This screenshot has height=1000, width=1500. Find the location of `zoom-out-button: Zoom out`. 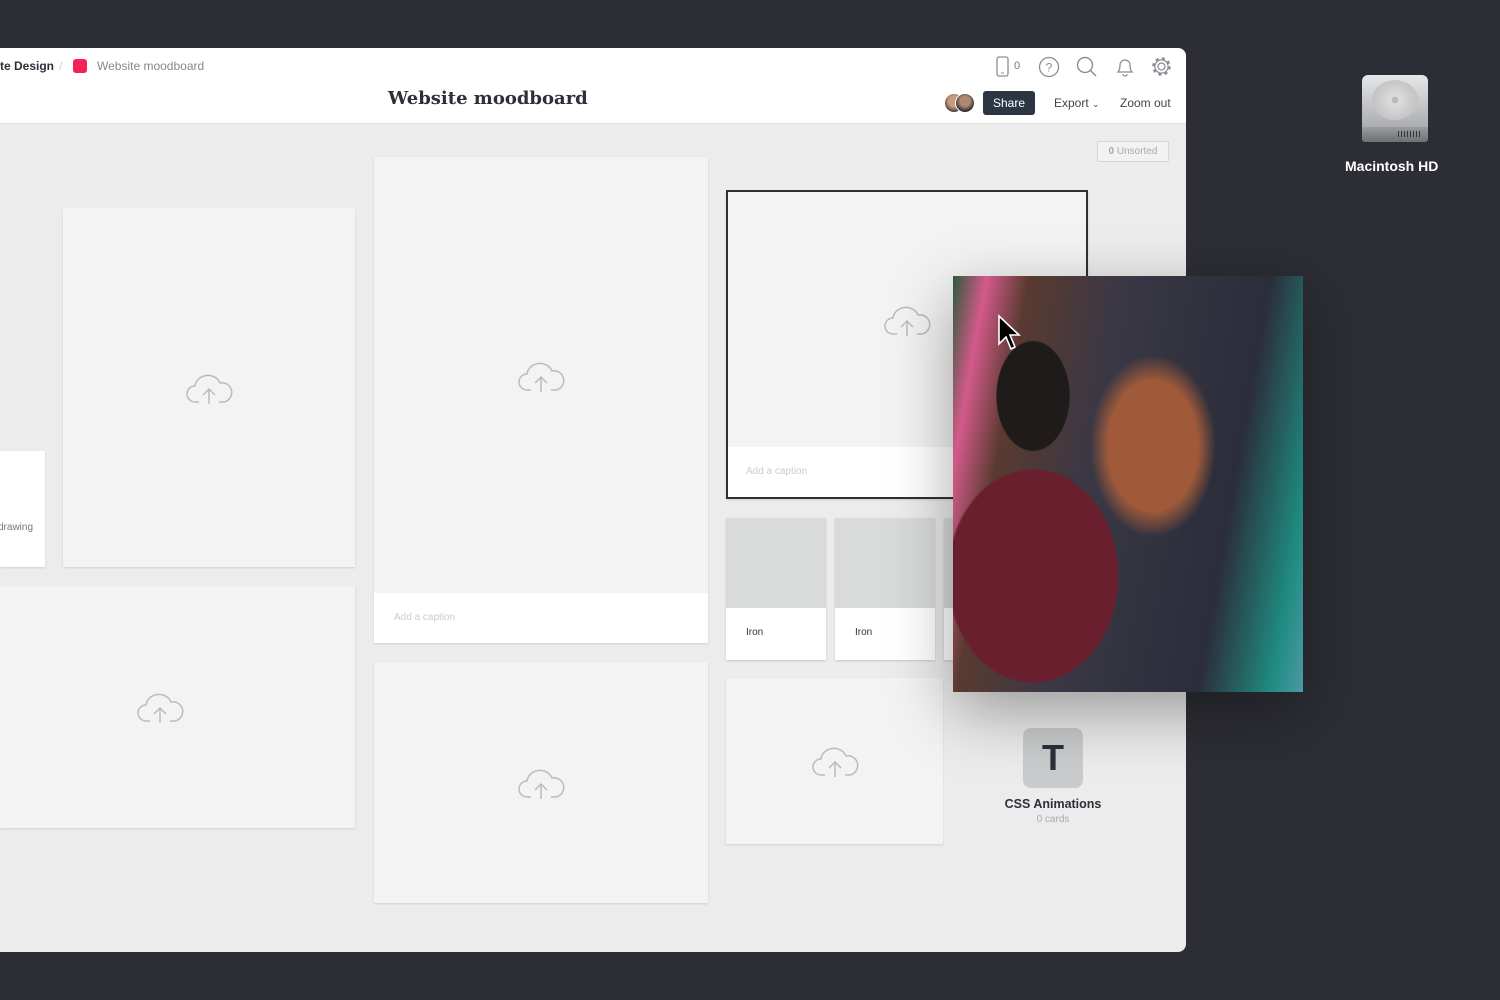

zoom-out-button: Zoom out is located at coordinates (1145, 103).